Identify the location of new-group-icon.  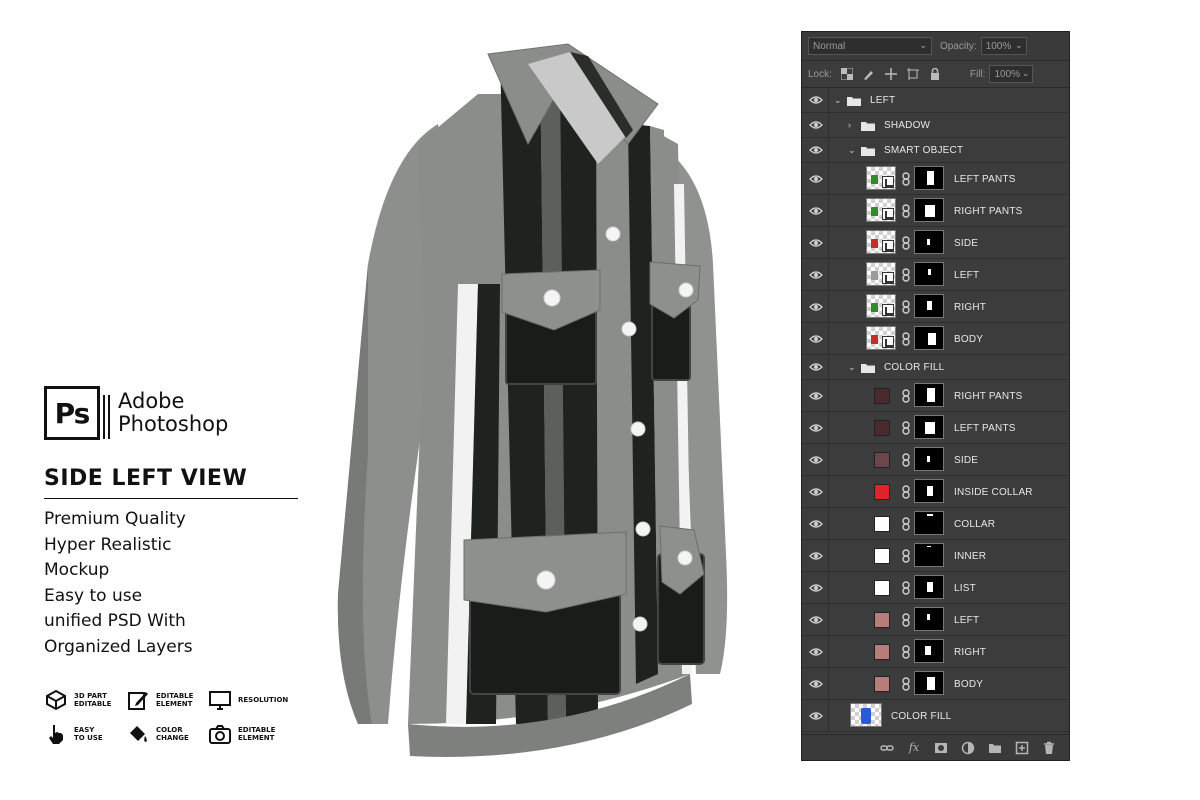
(995, 748).